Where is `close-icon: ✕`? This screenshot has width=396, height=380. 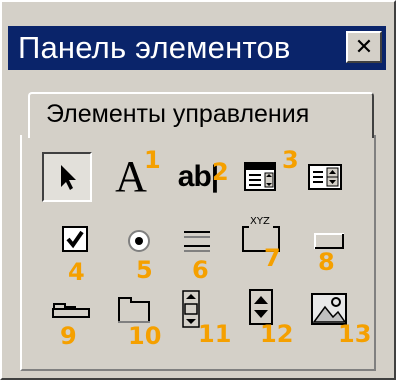
close-icon: ✕ is located at coordinates (364, 46).